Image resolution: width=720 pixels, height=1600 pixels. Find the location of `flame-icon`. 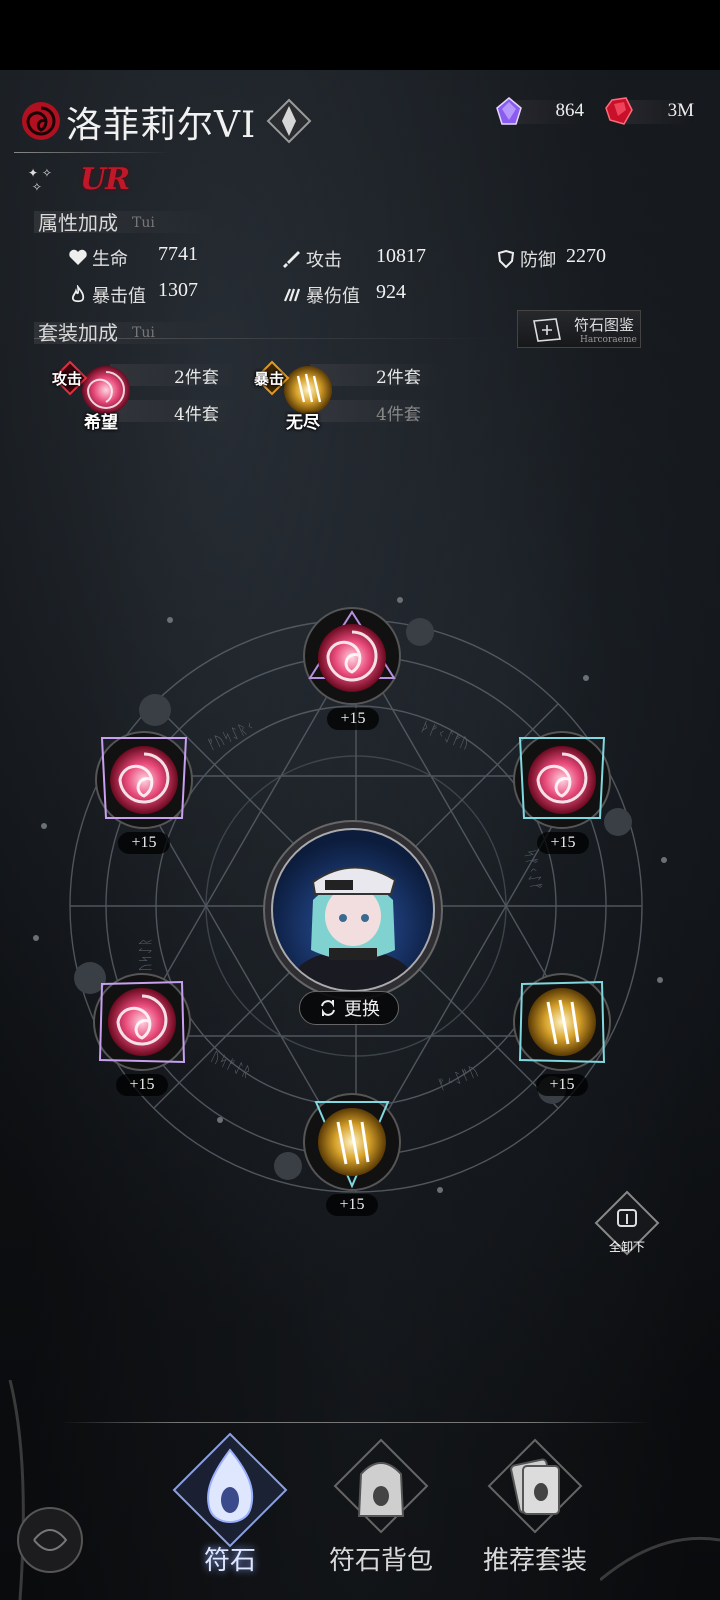

flame-icon is located at coordinates (78, 294).